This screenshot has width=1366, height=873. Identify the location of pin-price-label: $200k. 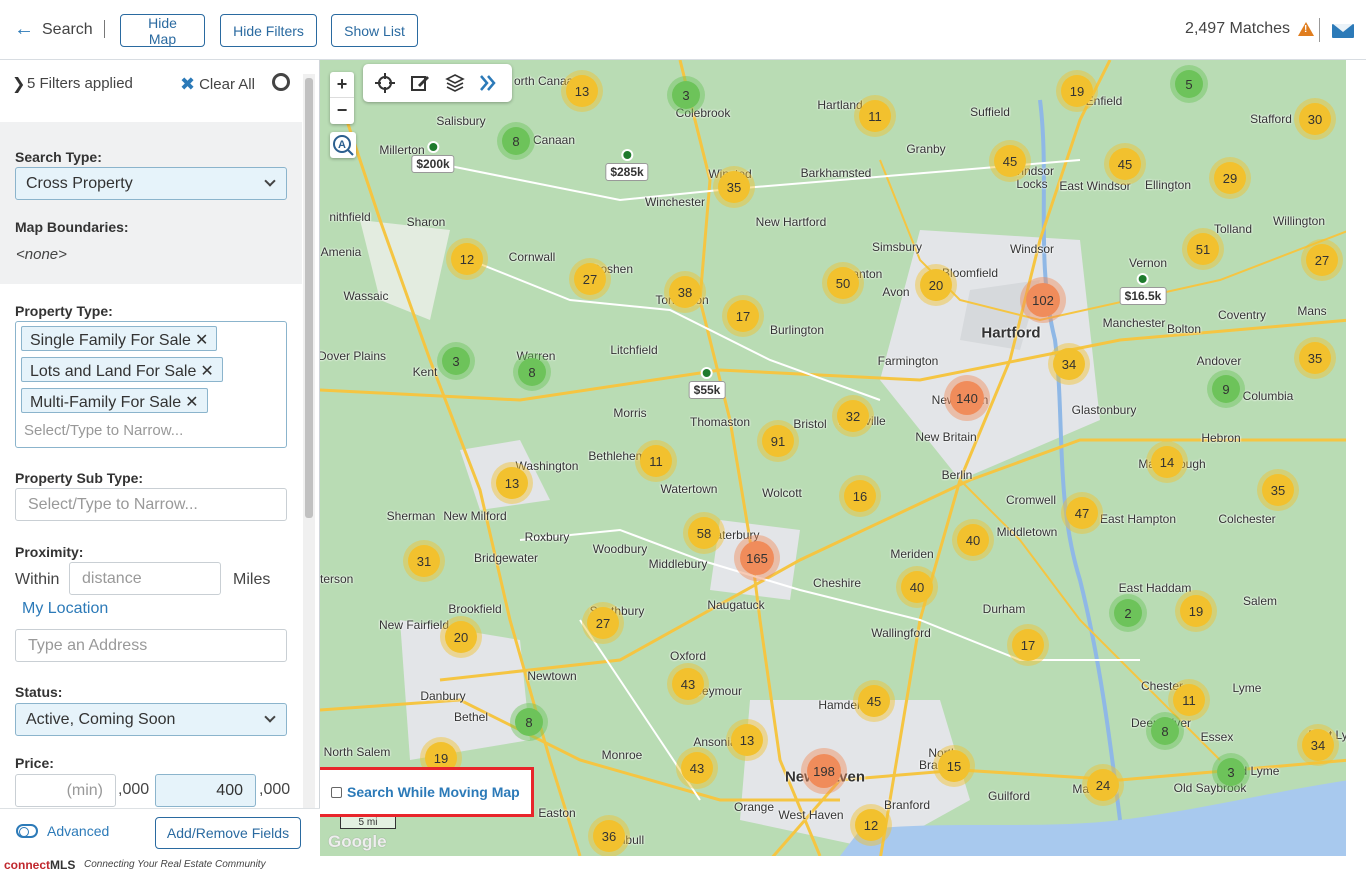
(433, 164).